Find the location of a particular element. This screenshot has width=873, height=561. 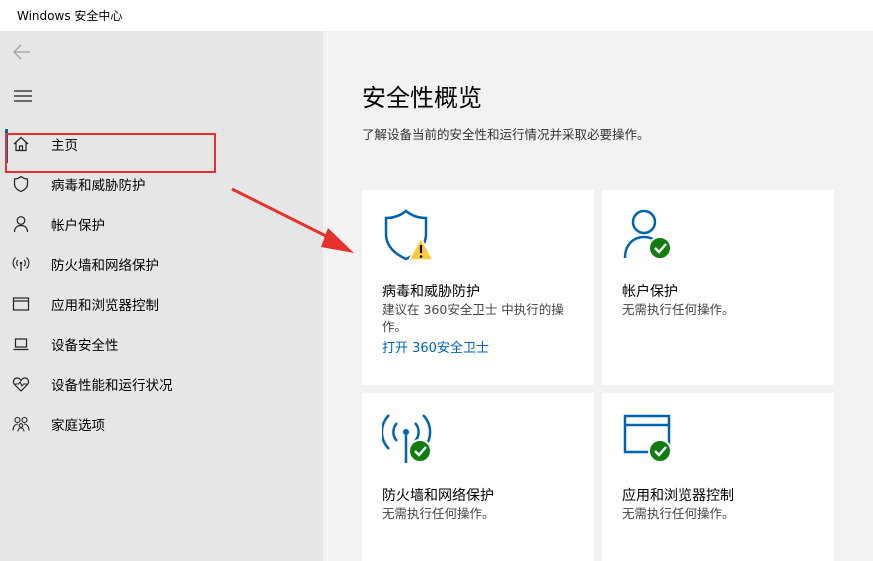

nav-item-device-security: 设备安全性 is located at coordinates (157, 344).